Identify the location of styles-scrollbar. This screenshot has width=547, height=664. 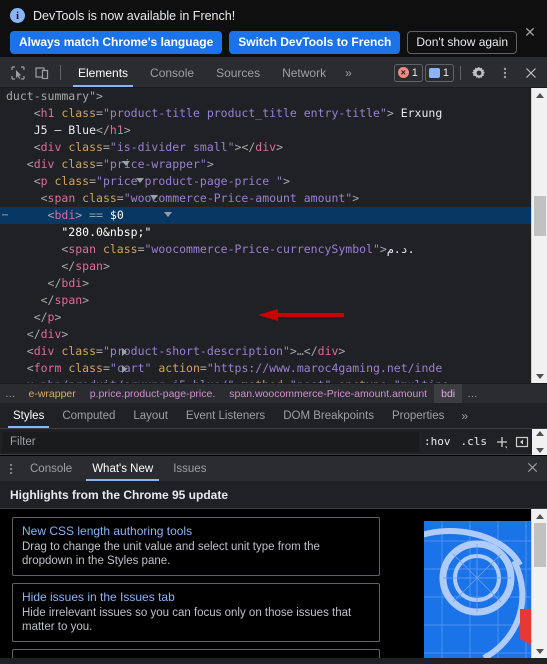
(539, 441).